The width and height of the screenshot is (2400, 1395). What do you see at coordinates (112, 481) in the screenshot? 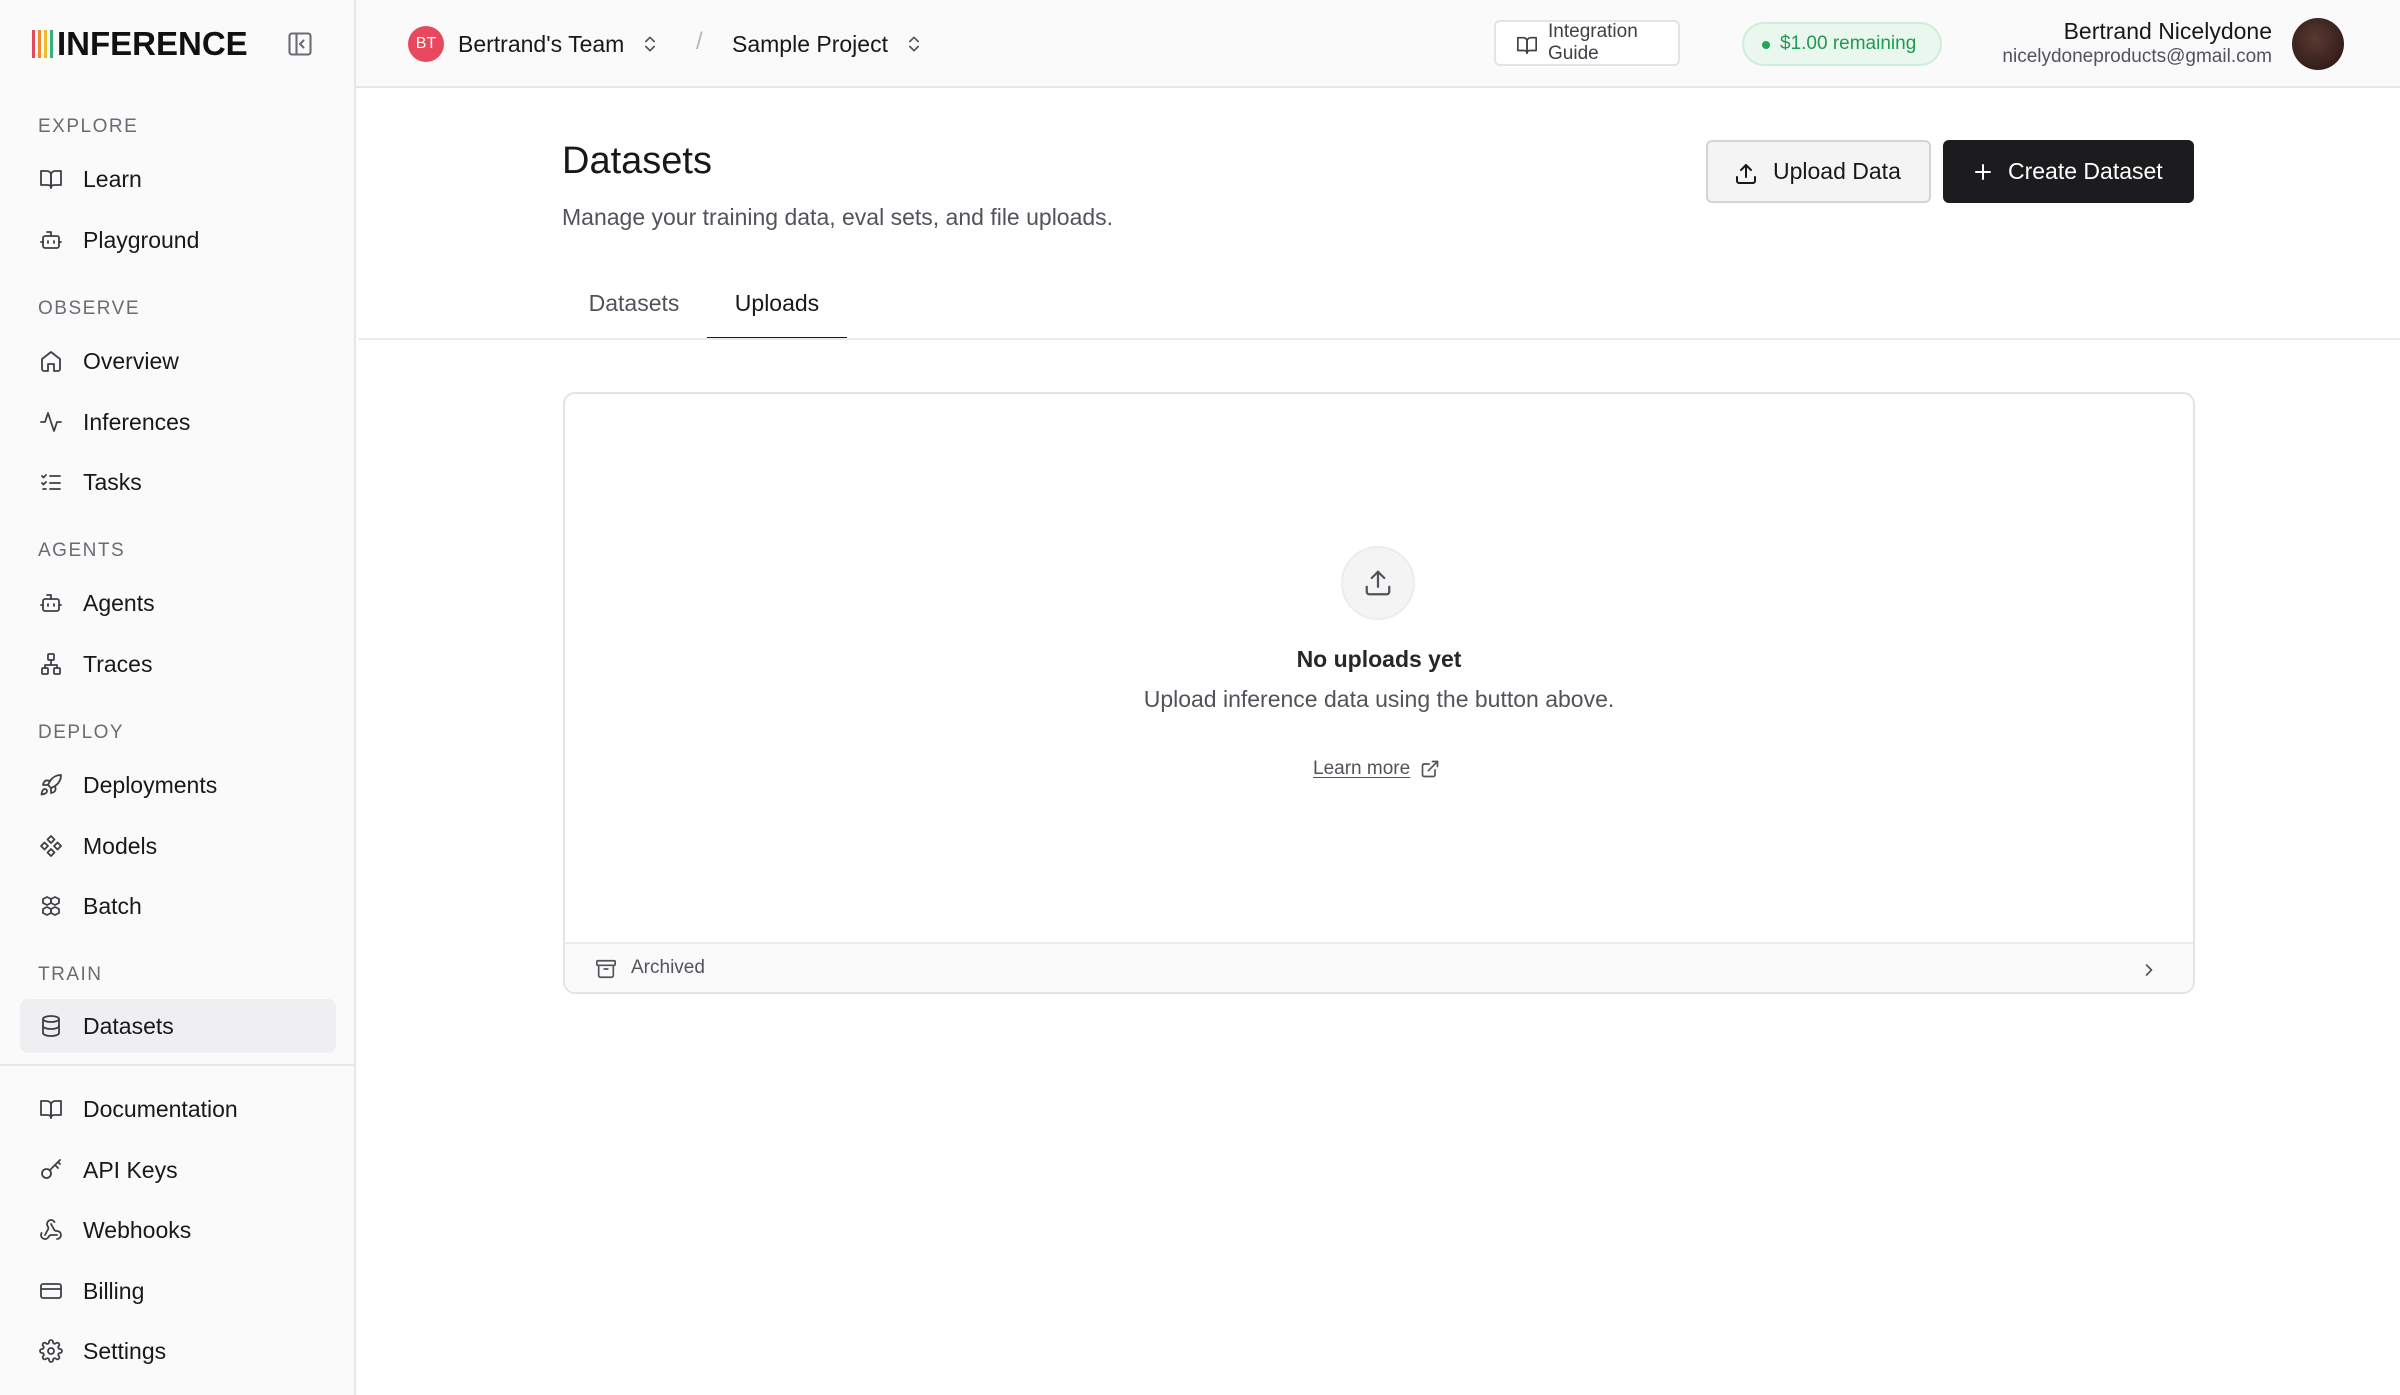
I see `sidebar-item-label: Tasks` at bounding box center [112, 481].